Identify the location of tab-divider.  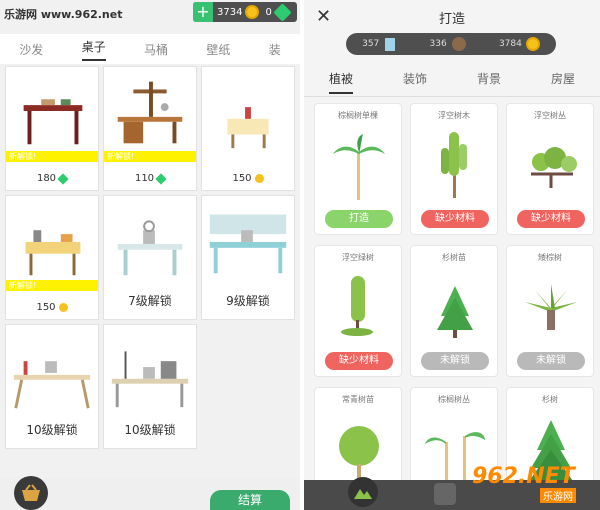
(452, 96).